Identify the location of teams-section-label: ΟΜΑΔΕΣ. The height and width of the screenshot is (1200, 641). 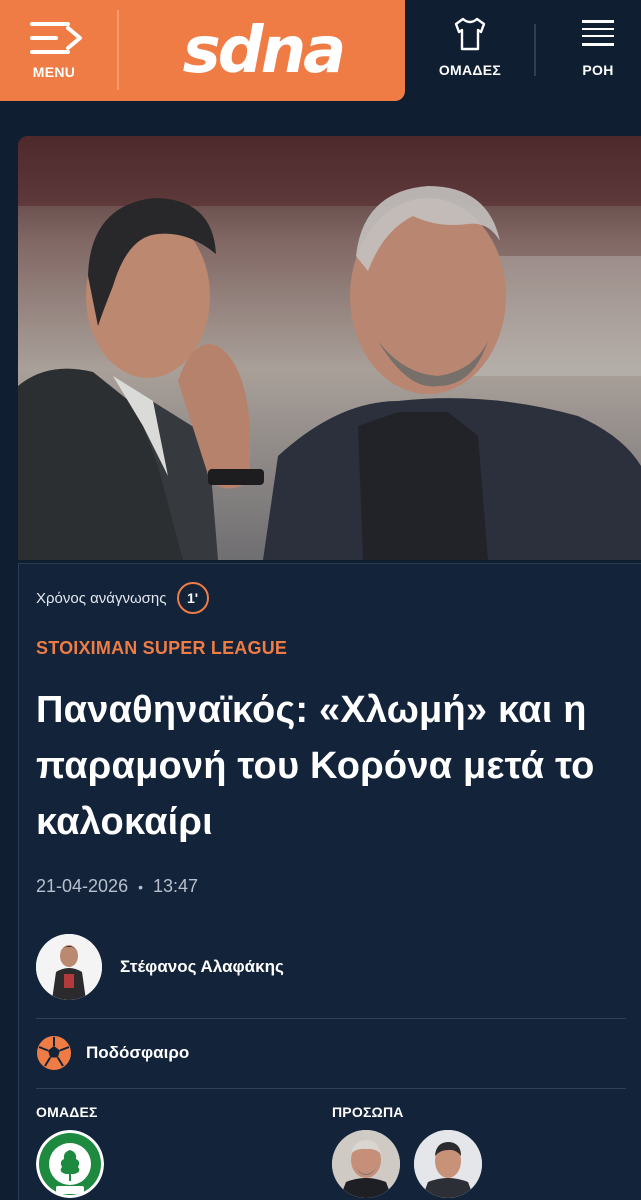
(67, 1112).